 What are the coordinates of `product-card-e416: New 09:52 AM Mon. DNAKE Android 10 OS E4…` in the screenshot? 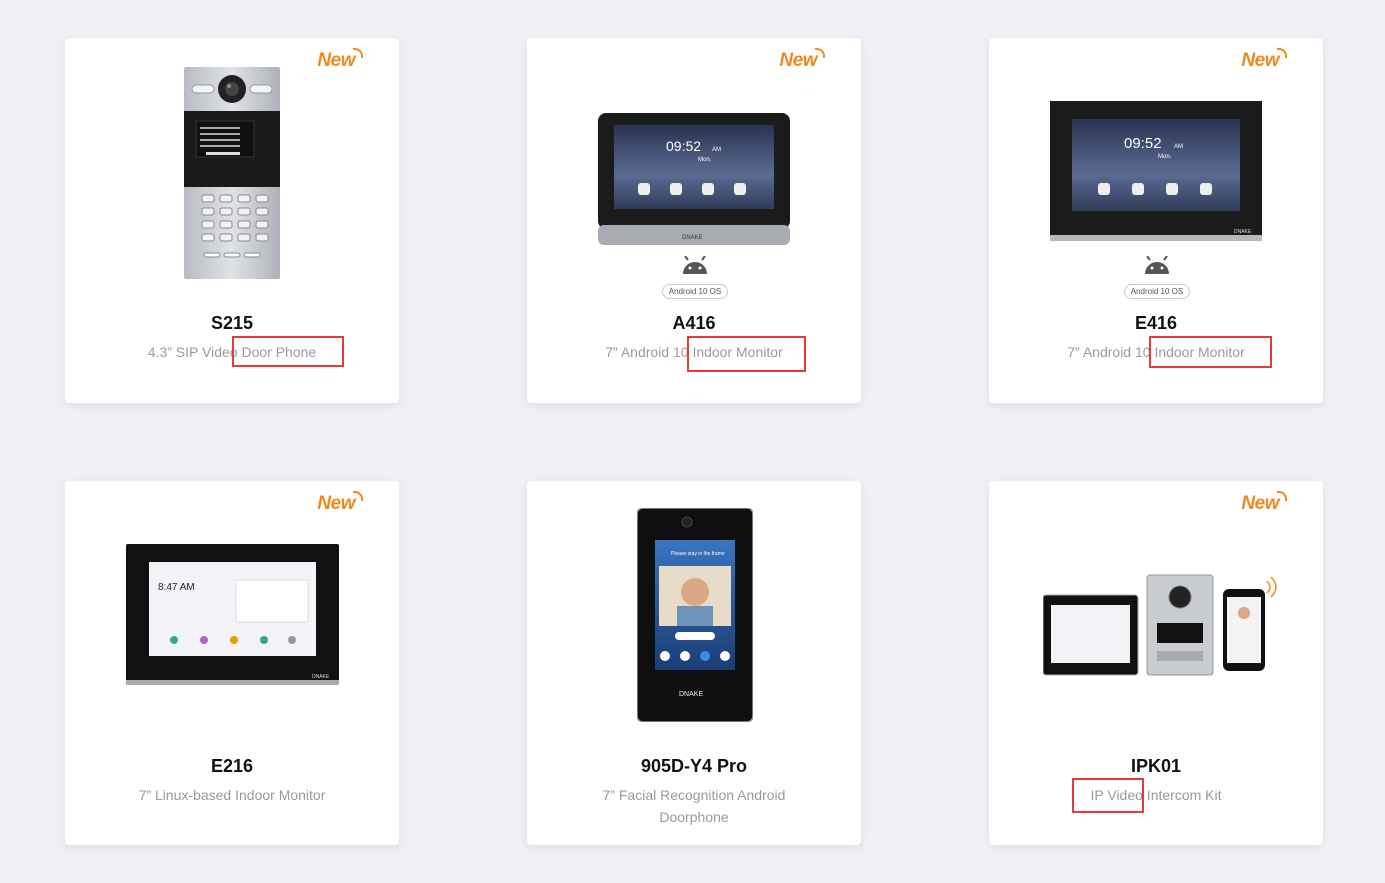 It's located at (1156, 220).